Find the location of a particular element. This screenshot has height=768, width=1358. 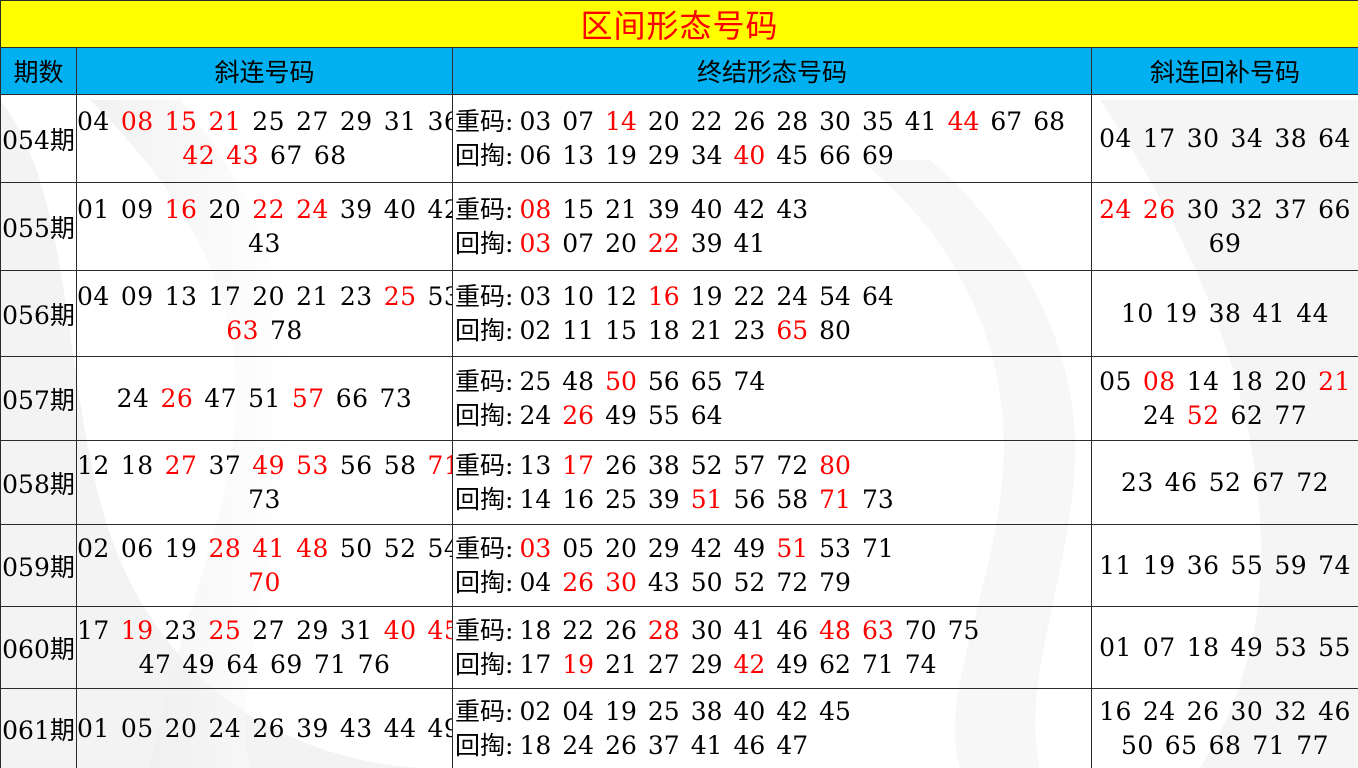

repeat-line: 重码: 03 10 12 16 19 22 24 54 64 is located at coordinates (773, 297).